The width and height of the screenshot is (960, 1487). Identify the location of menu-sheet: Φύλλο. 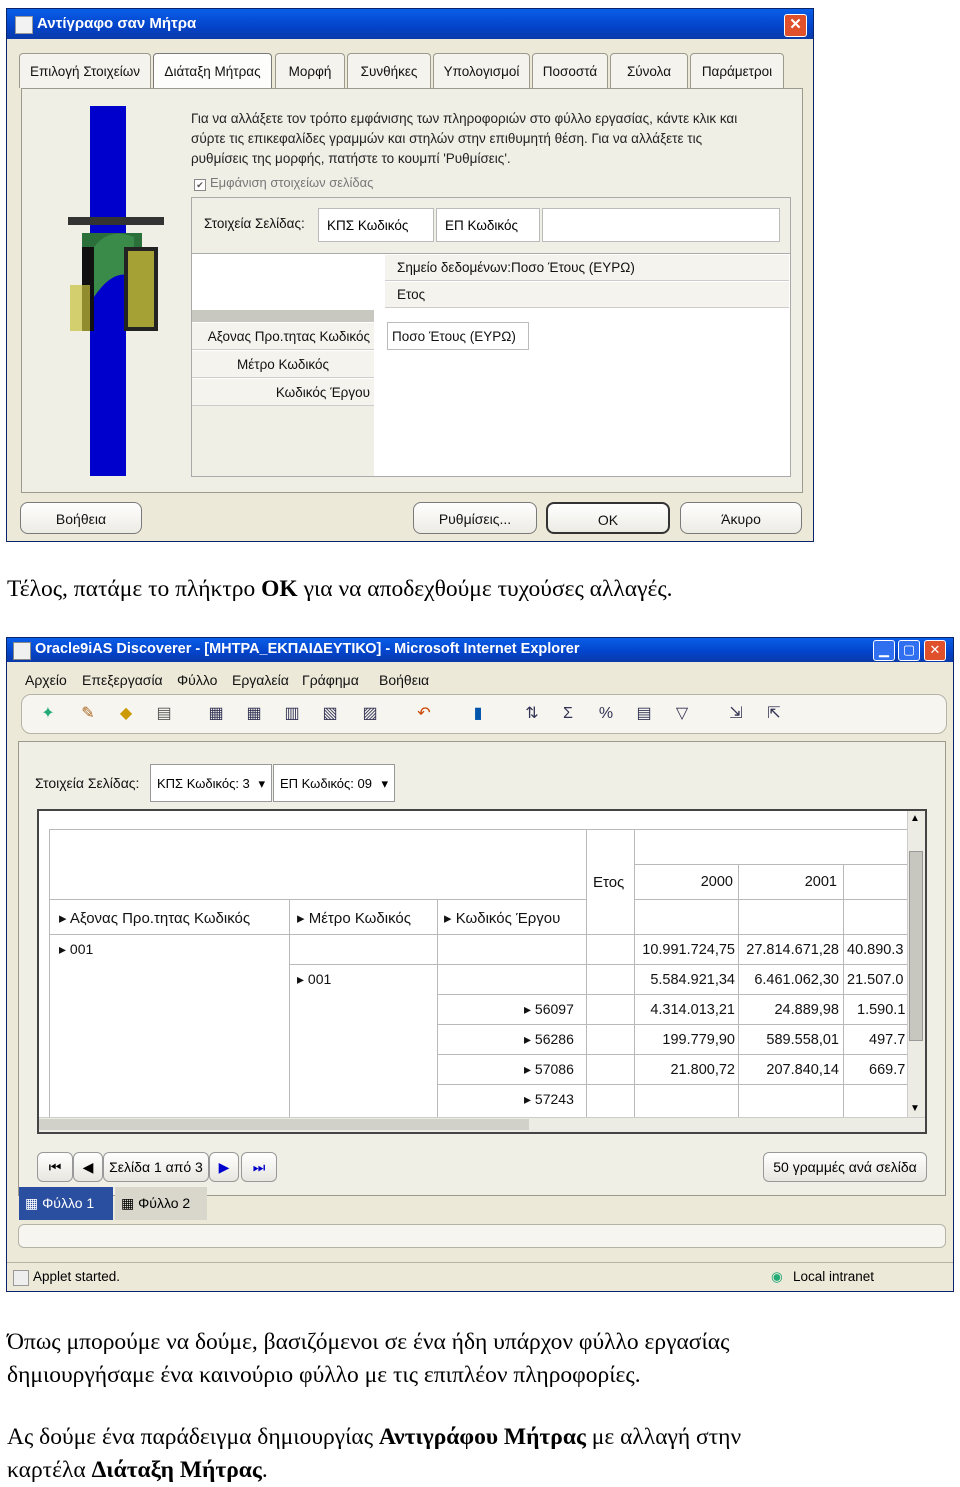
(197, 680).